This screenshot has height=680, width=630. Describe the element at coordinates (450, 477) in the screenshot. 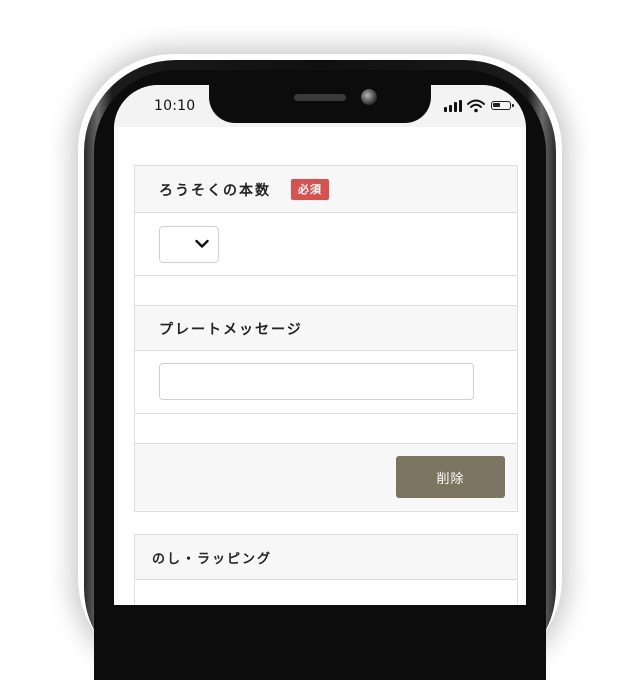

I see `delete-button: 削除` at that location.